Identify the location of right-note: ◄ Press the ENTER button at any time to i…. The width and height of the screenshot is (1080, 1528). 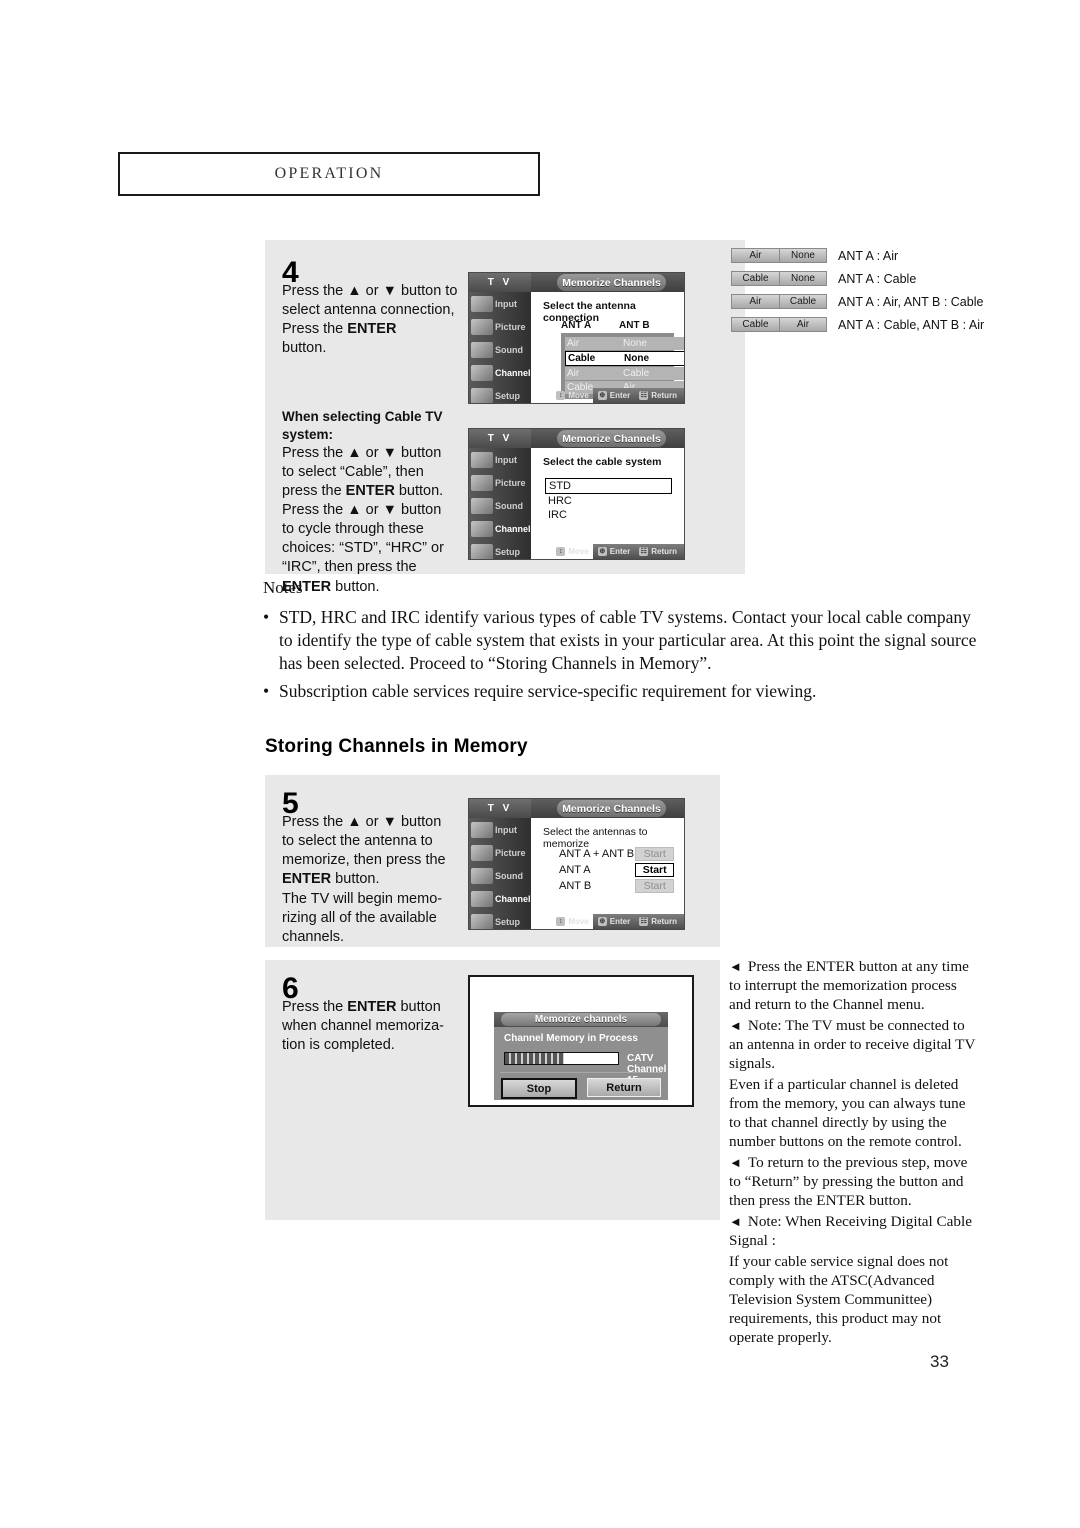
(855, 985).